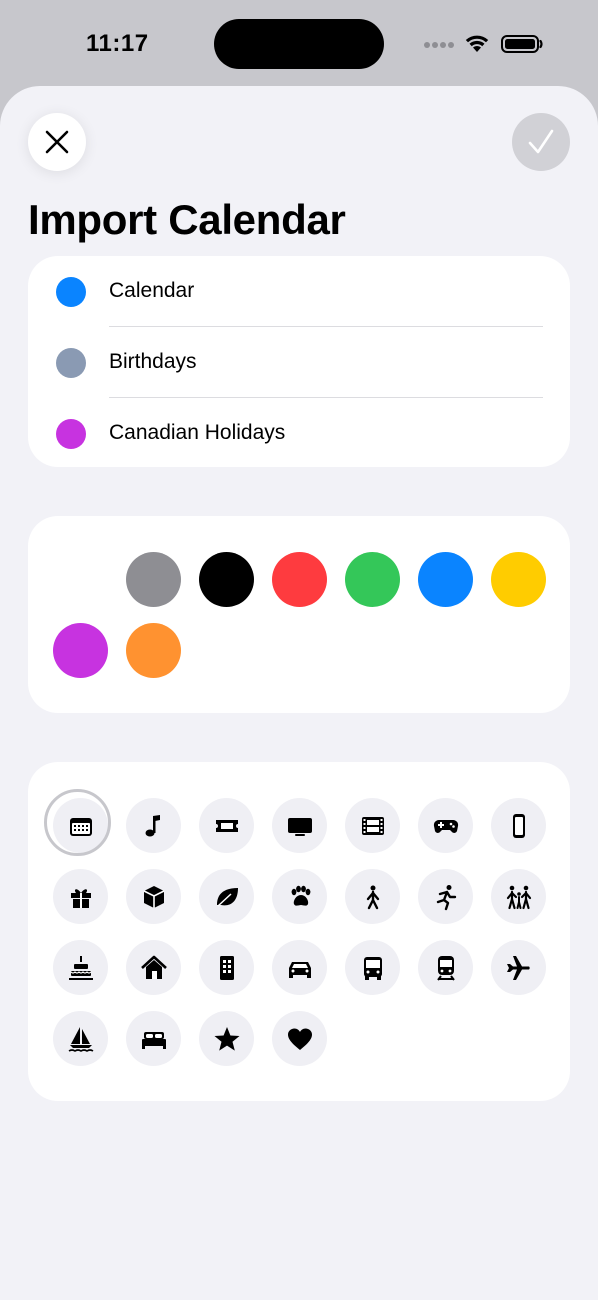  I want to click on color-swatch-blue, so click(445, 579).